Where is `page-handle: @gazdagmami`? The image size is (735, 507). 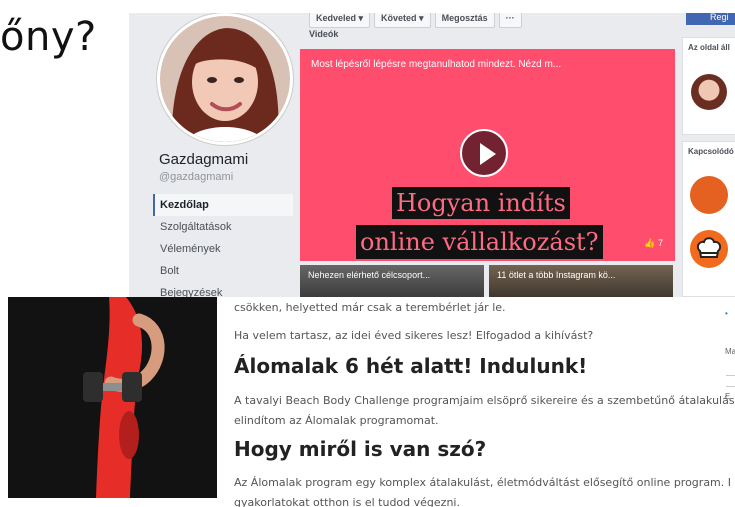 page-handle: @gazdagmami is located at coordinates (196, 177).